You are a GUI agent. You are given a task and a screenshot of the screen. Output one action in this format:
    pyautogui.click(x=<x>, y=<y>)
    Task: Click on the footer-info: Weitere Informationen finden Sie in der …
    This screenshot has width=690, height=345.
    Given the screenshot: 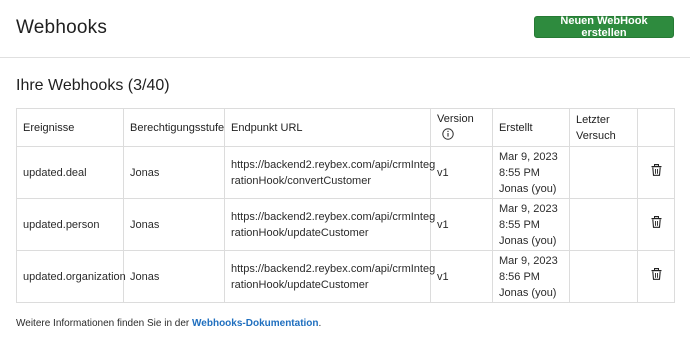 What is the action you would take?
    pyautogui.click(x=168, y=323)
    